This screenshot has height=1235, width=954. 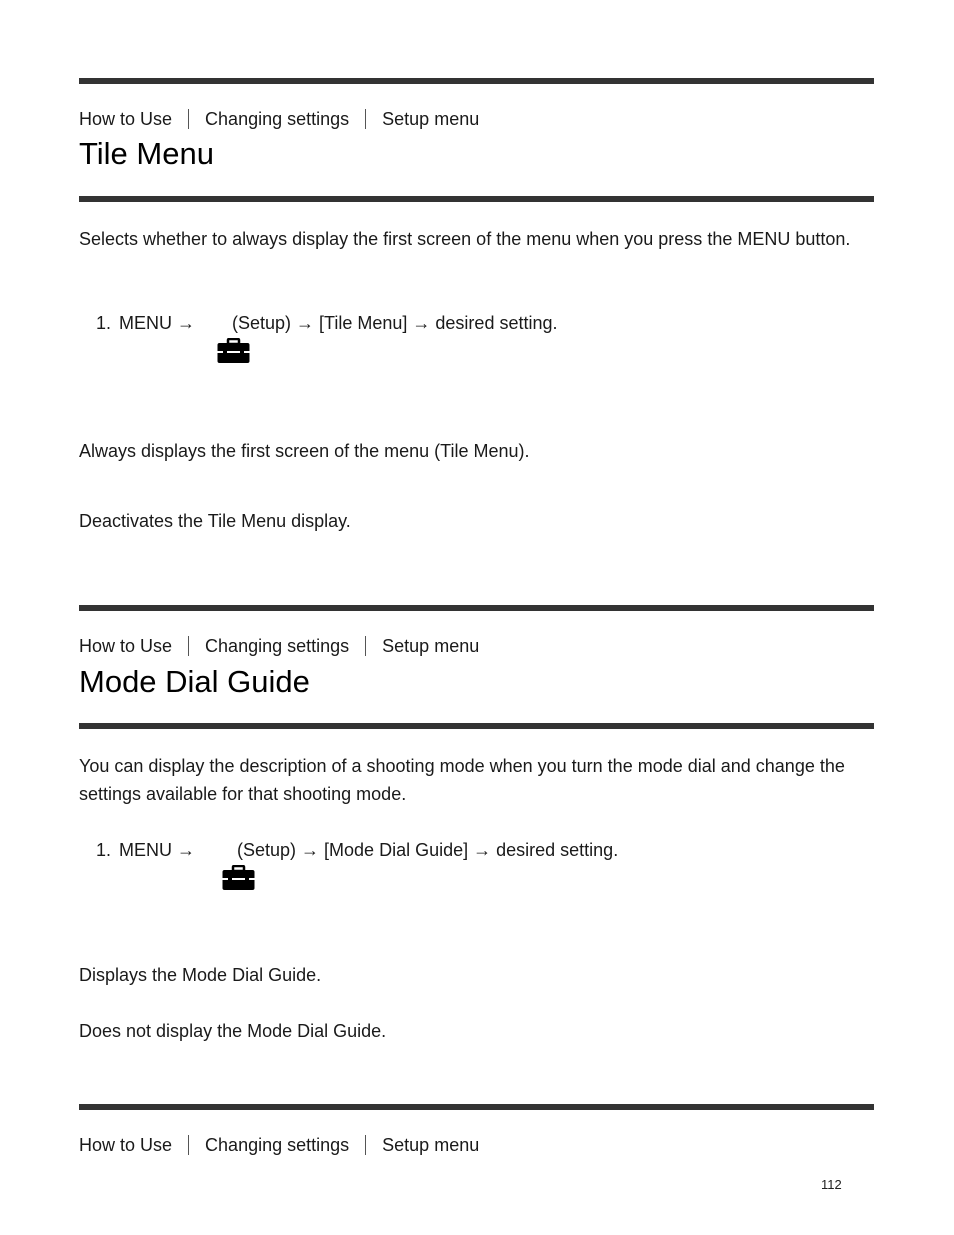 What do you see at coordinates (215, 521) in the screenshot?
I see `option-description: Deactivates the Tile Menu display.` at bounding box center [215, 521].